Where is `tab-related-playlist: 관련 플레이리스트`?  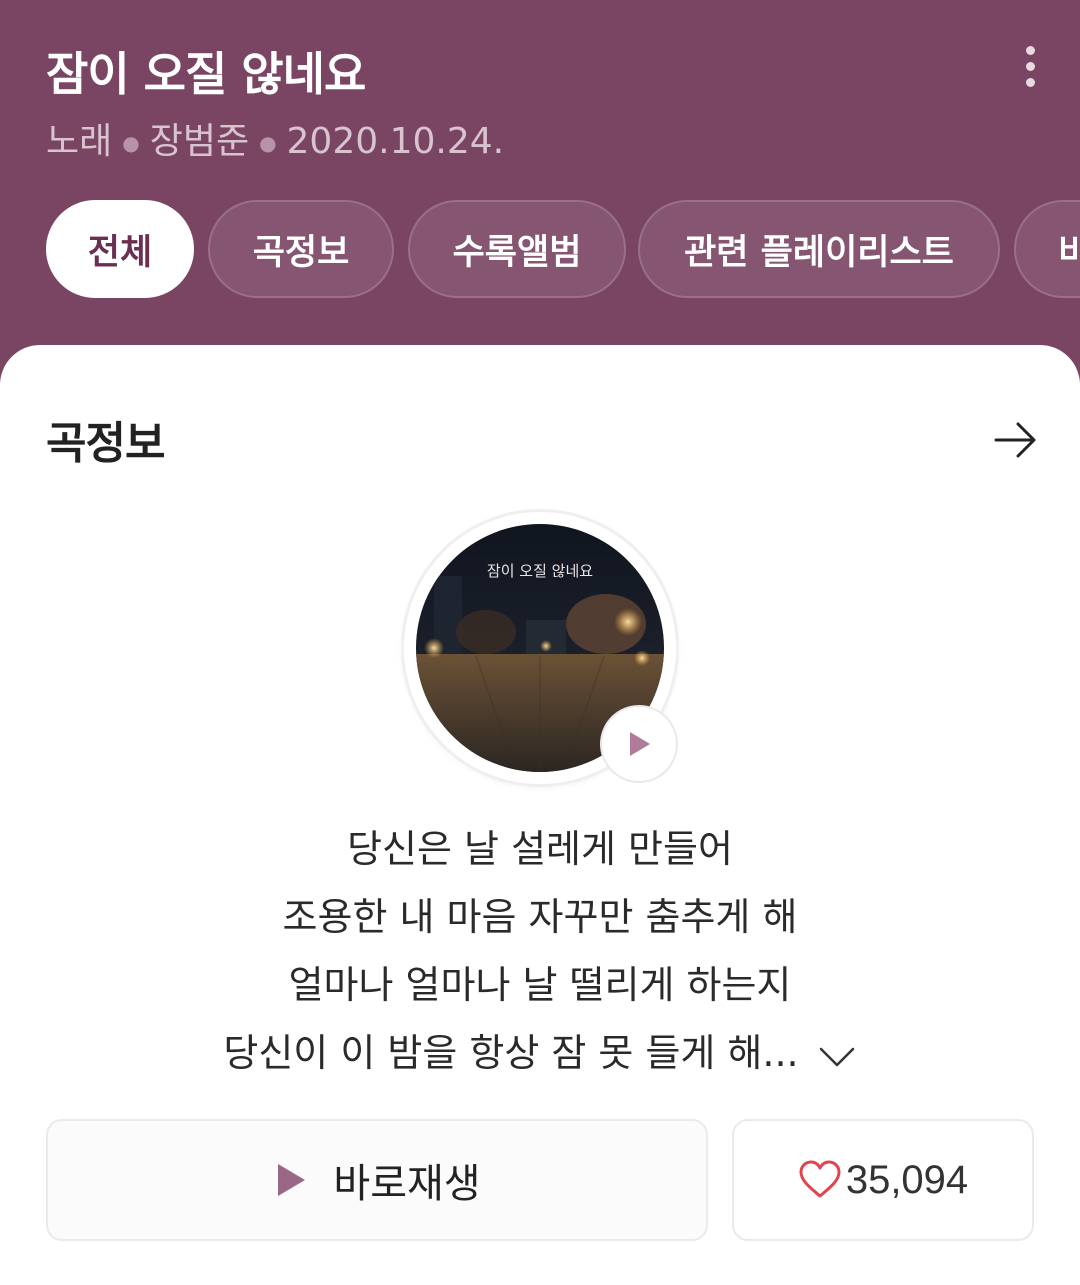 tab-related-playlist: 관련 플레이리스트 is located at coordinates (819, 249).